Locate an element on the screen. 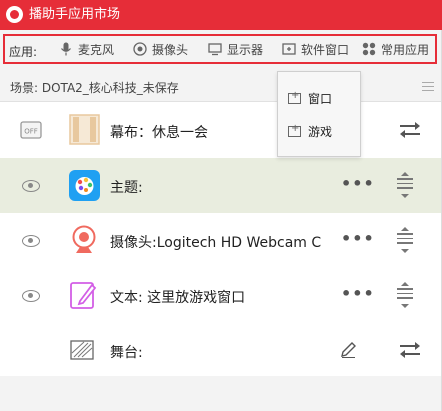  stage-icon is located at coordinates (82, 350).